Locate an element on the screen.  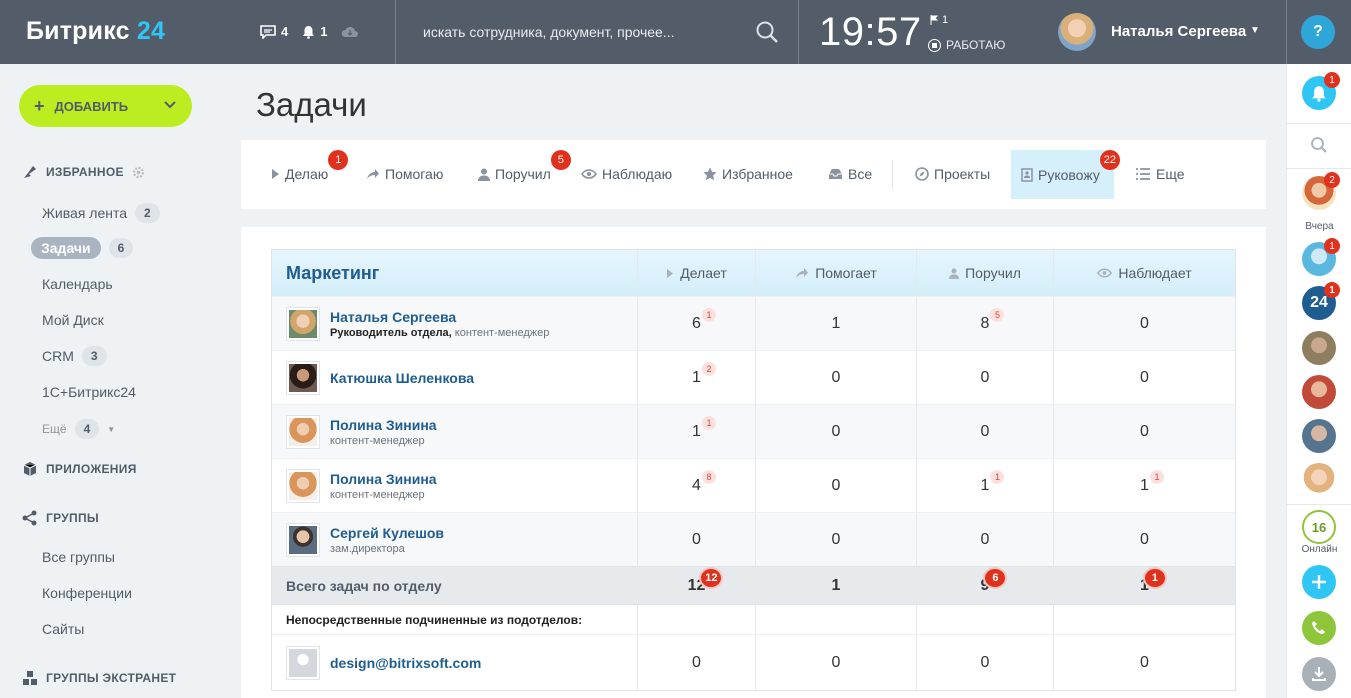
tab-favorites: Избранное is located at coordinates (748, 174).